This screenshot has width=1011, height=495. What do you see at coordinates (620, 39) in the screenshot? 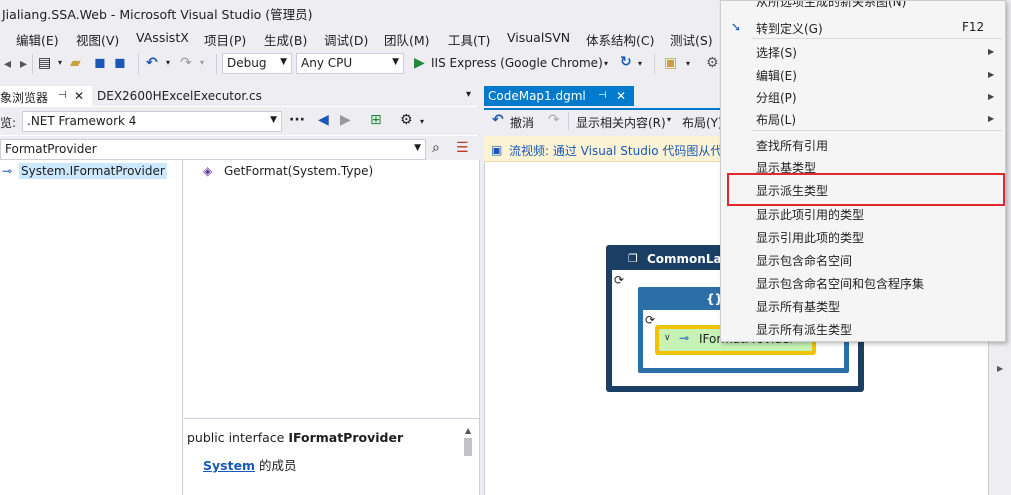
I see `menu-architecture: 体系结构(C)` at bounding box center [620, 39].